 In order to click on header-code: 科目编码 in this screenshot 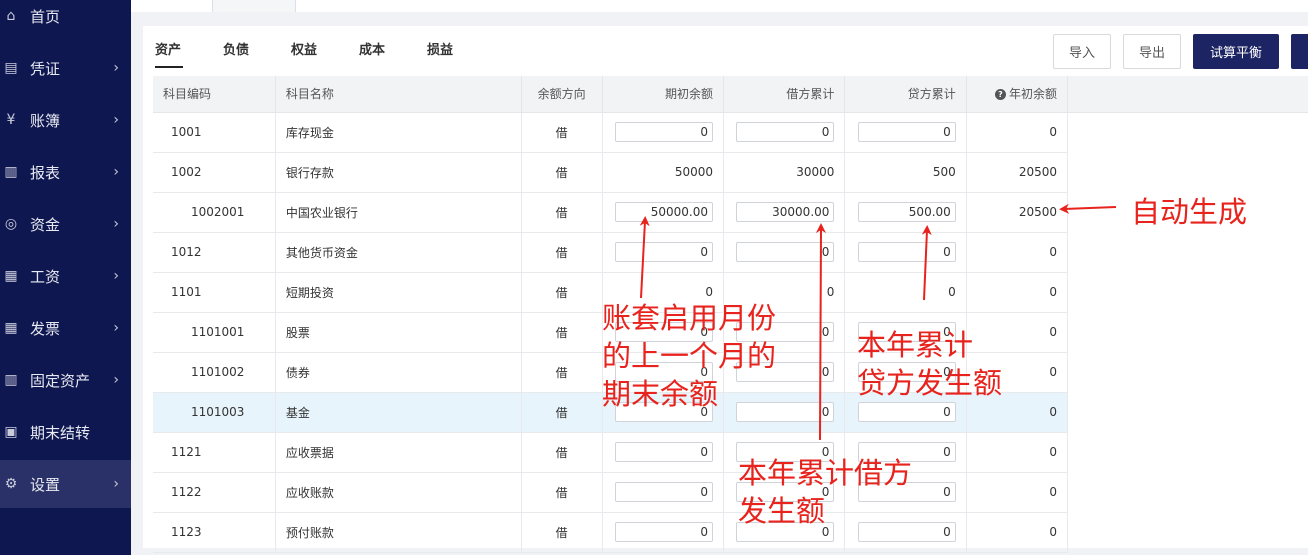, I will do `click(214, 94)`.